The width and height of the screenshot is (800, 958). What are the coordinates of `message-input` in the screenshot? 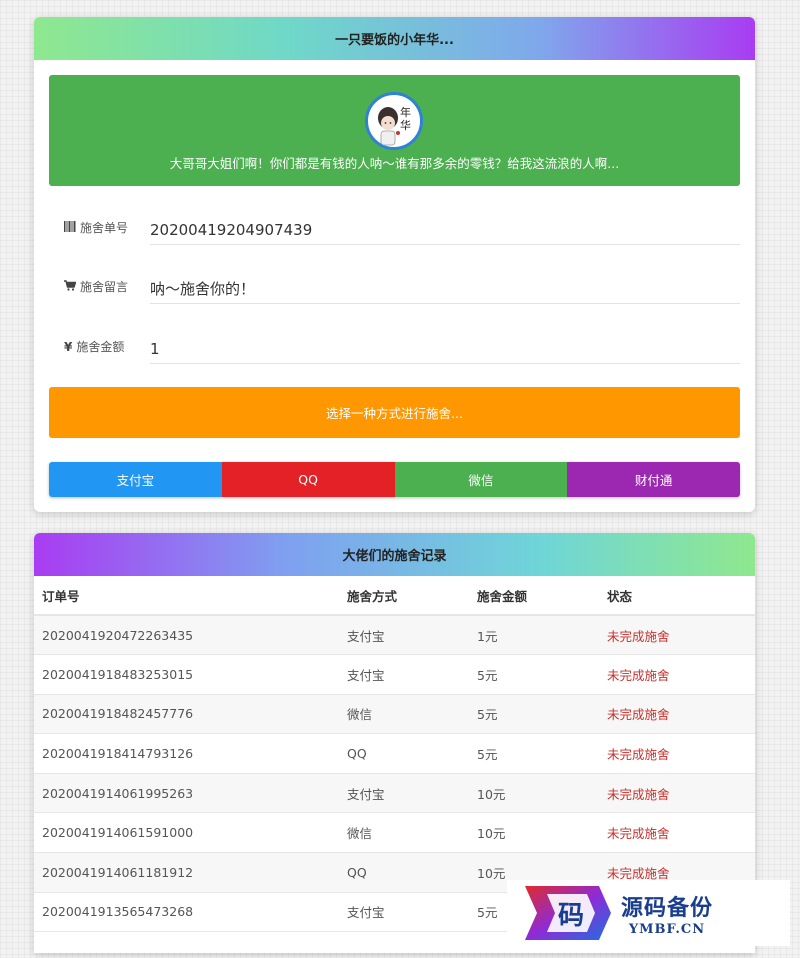 It's located at (445, 289).